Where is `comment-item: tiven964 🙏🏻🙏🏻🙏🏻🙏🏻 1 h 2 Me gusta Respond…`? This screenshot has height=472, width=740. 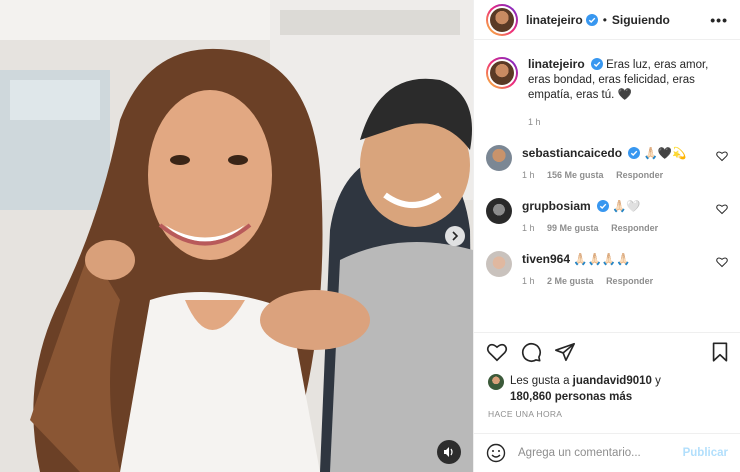 comment-item: tiven964 🙏🏻🙏🏻🙏🏻🙏🏻 1 h 2 Me gusta Respond… is located at coordinates (607, 268).